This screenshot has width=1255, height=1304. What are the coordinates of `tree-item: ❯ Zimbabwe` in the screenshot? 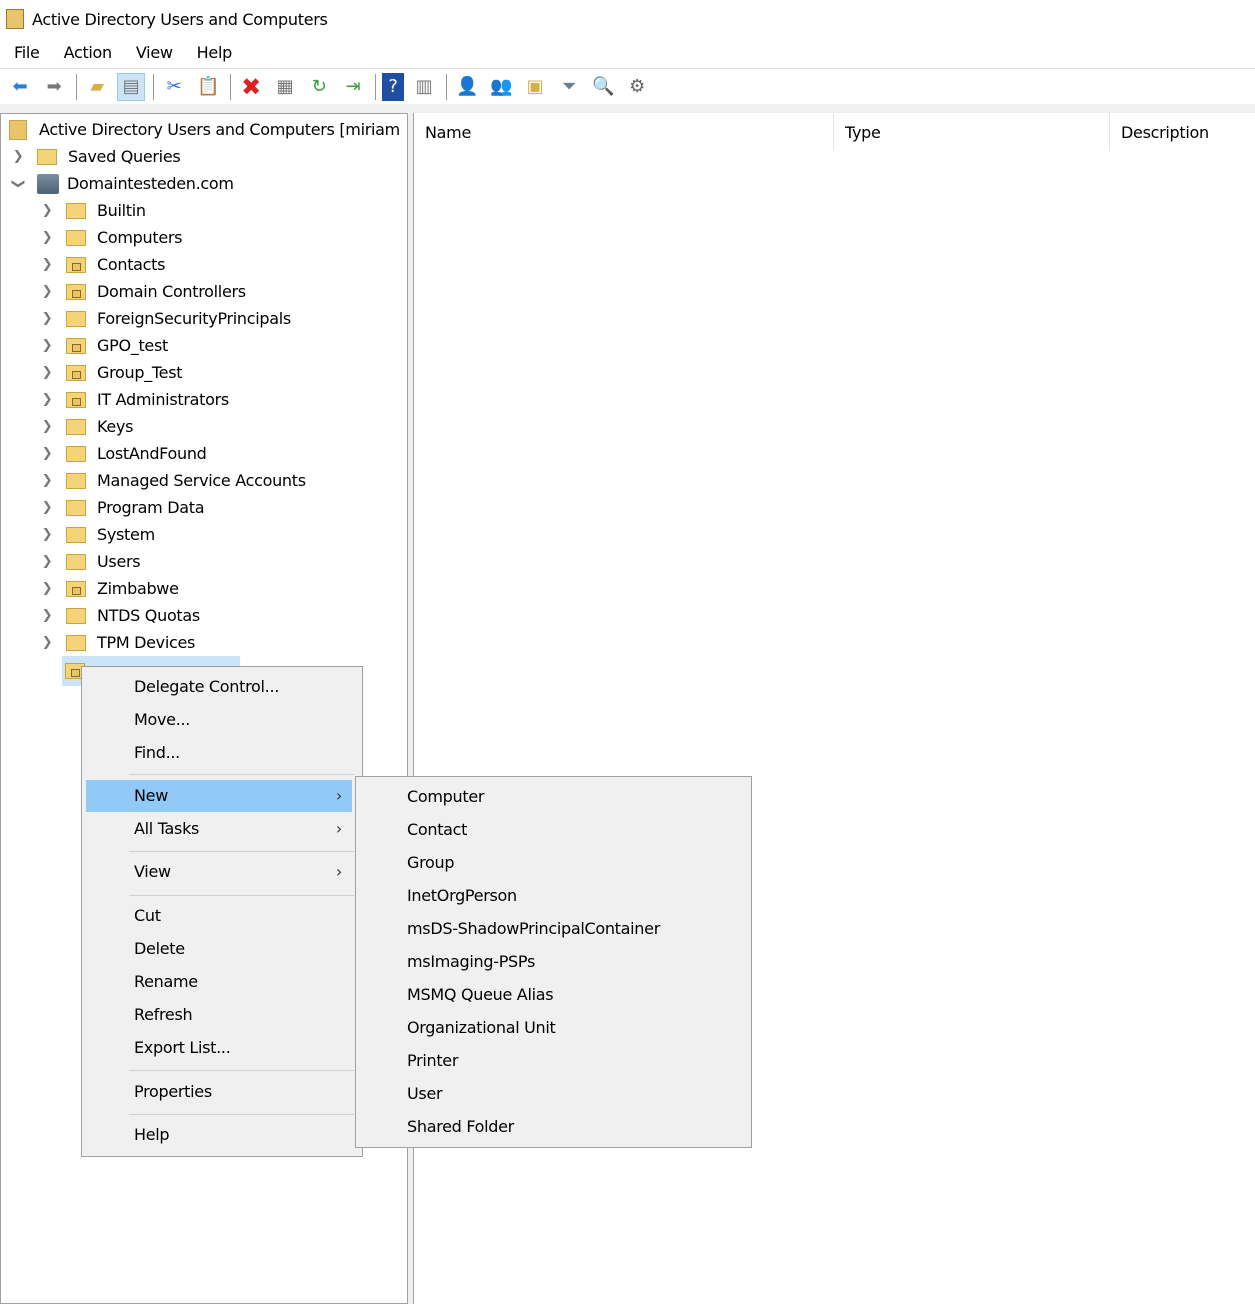 It's located at (109, 588).